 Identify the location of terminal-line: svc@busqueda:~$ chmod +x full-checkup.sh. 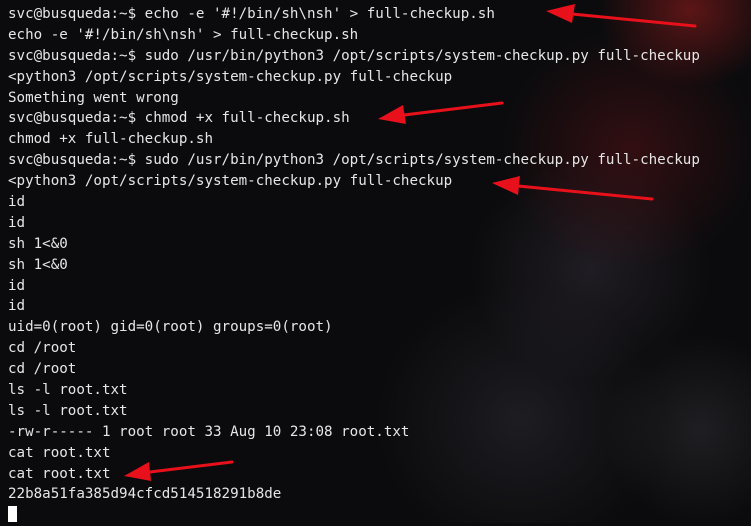
(179, 118).